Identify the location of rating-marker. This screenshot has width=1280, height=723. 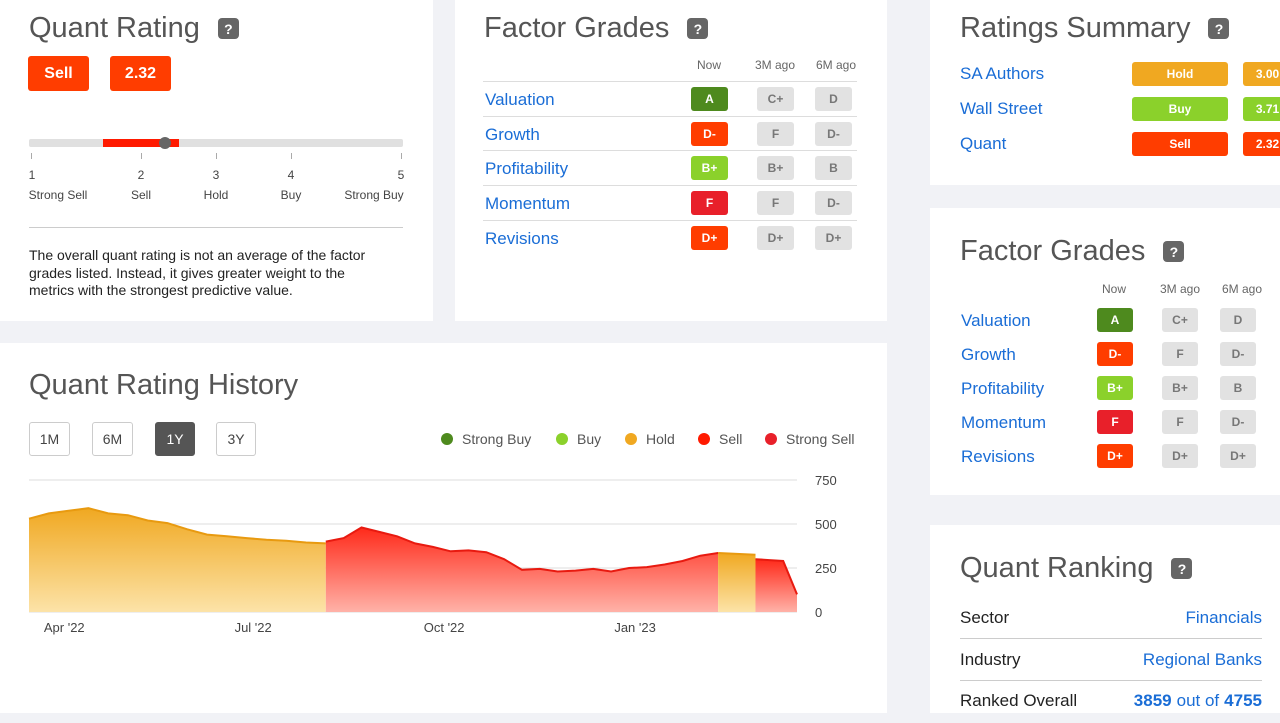
(165, 143).